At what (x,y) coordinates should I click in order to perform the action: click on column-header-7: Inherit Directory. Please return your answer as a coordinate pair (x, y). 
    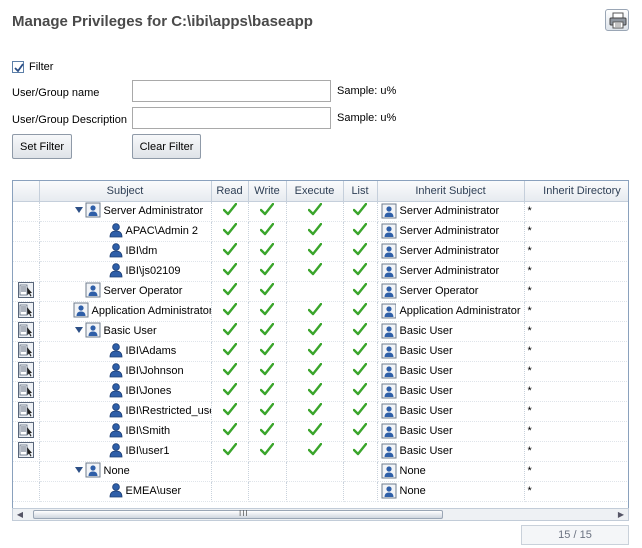
    Looking at the image, I should click on (576, 191).